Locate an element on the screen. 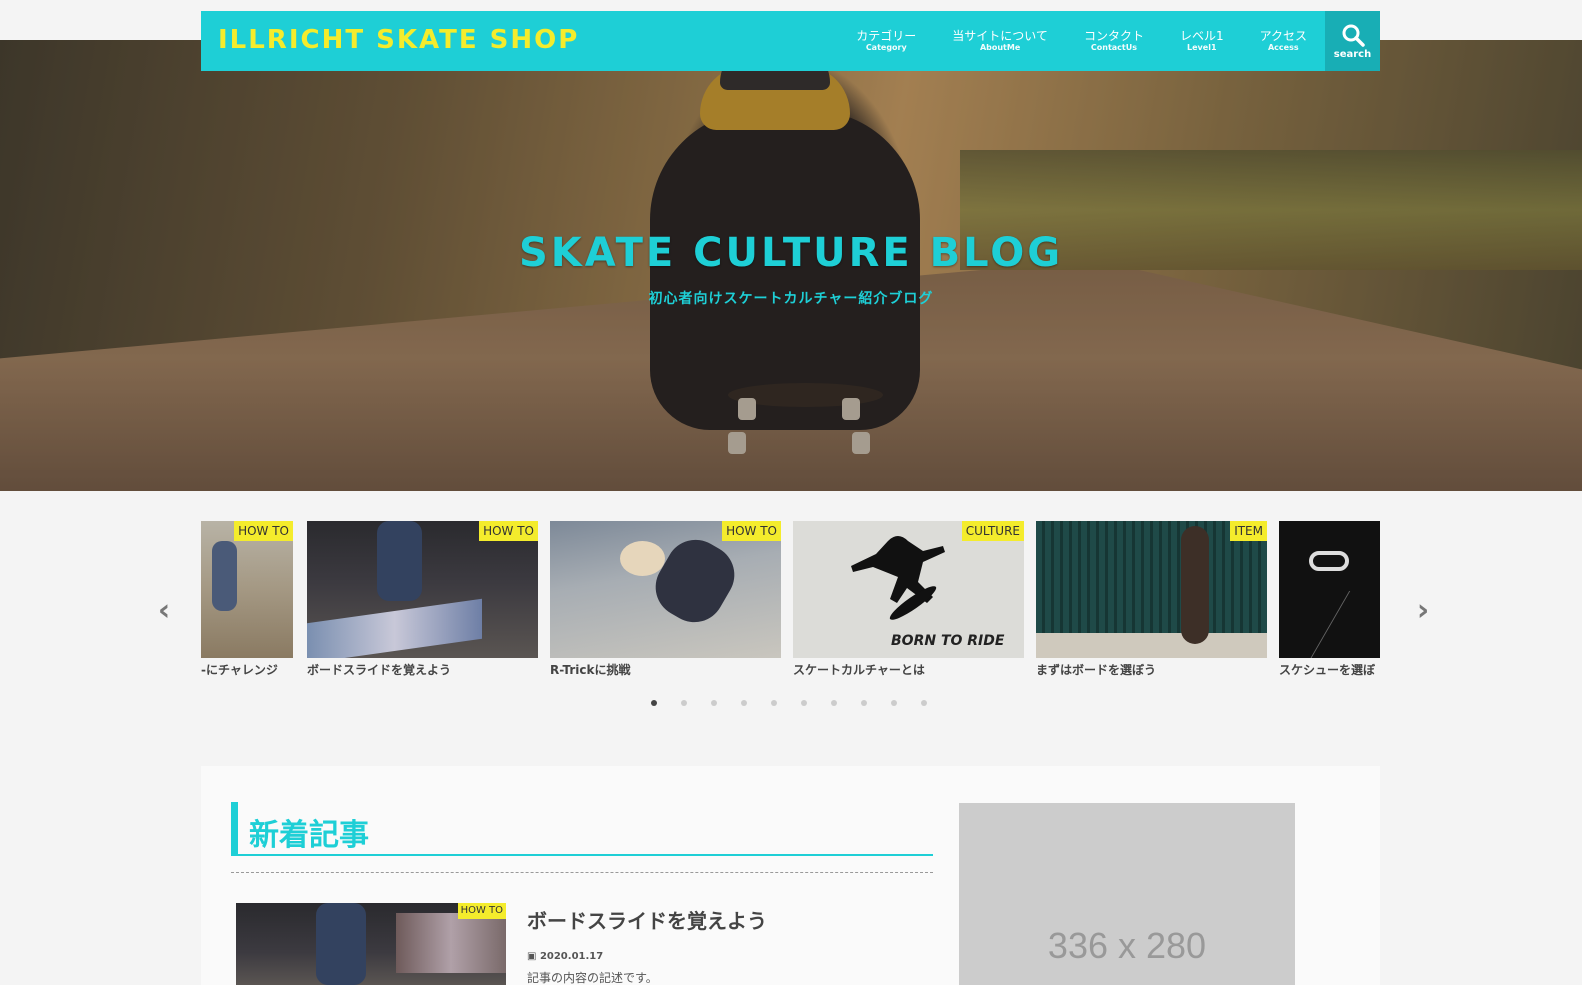 The width and height of the screenshot is (1582, 985). carousel-slide: HOW TO R-Trickに挑戦 is located at coordinates (665, 601).